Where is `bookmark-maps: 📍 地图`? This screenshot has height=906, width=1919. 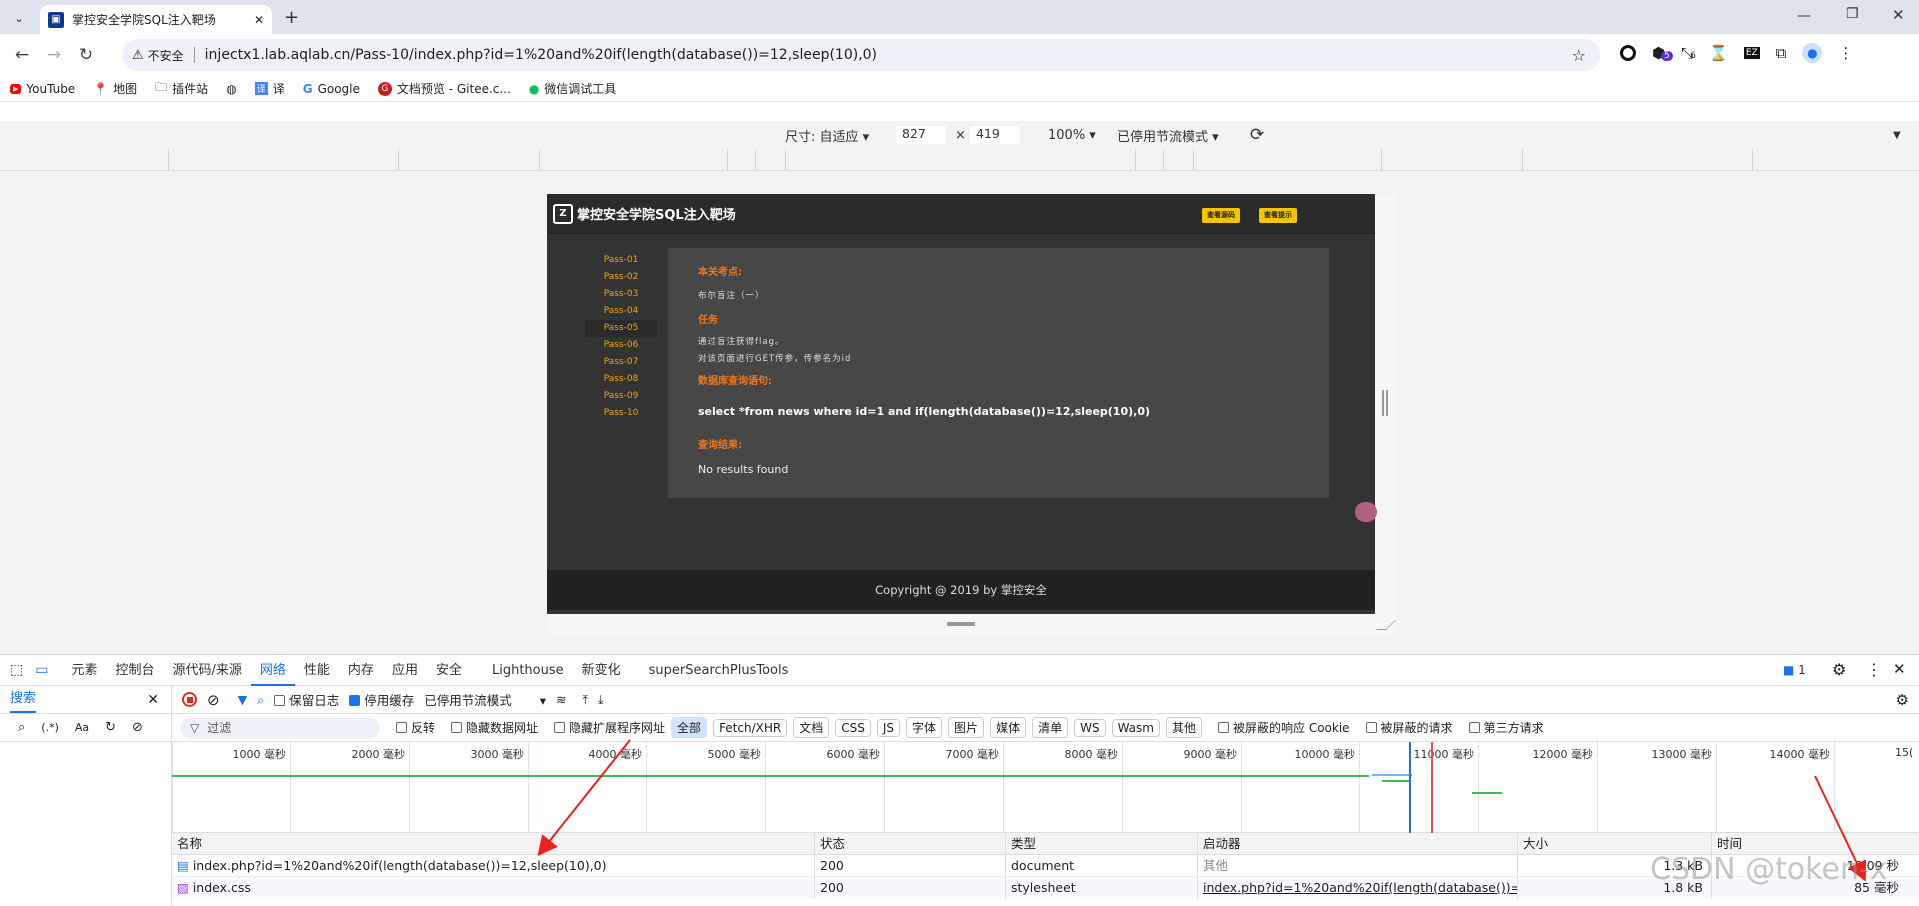 bookmark-maps: 📍 地图 is located at coordinates (115, 88).